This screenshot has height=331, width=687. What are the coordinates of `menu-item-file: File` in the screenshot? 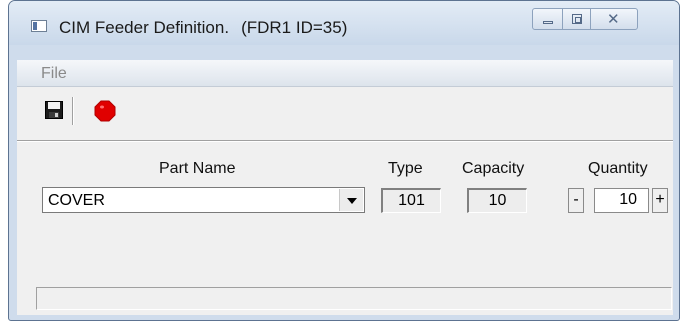 It's located at (54, 74).